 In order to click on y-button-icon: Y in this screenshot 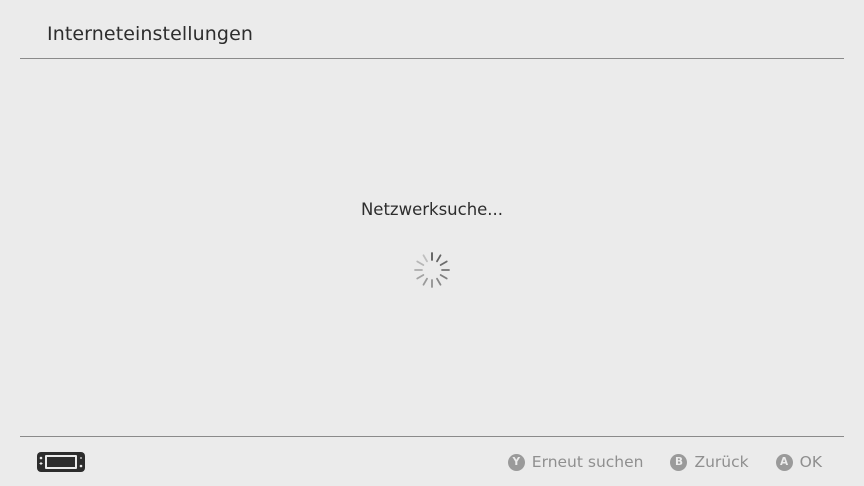, I will do `click(516, 462)`.